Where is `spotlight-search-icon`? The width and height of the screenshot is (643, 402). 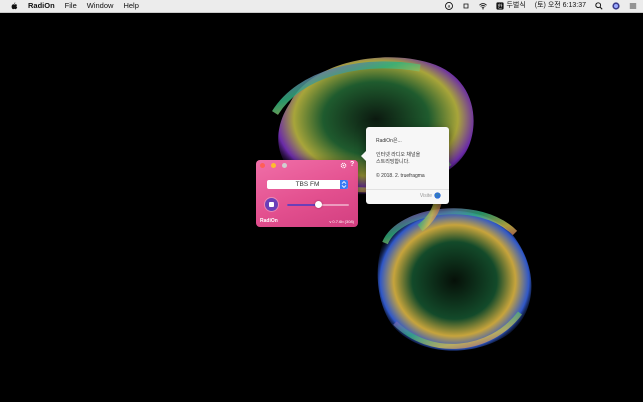
spotlight-search-icon is located at coordinates (599, 6).